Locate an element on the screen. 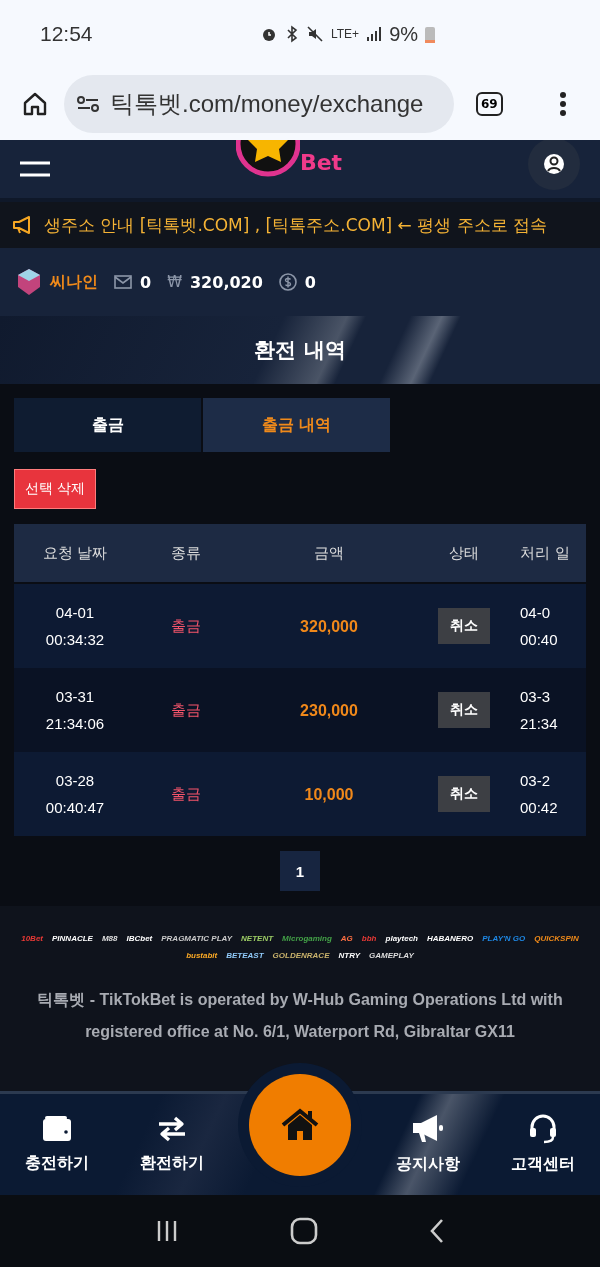 The width and height of the screenshot is (600, 1267). tab: 출금 is located at coordinates (107, 425).